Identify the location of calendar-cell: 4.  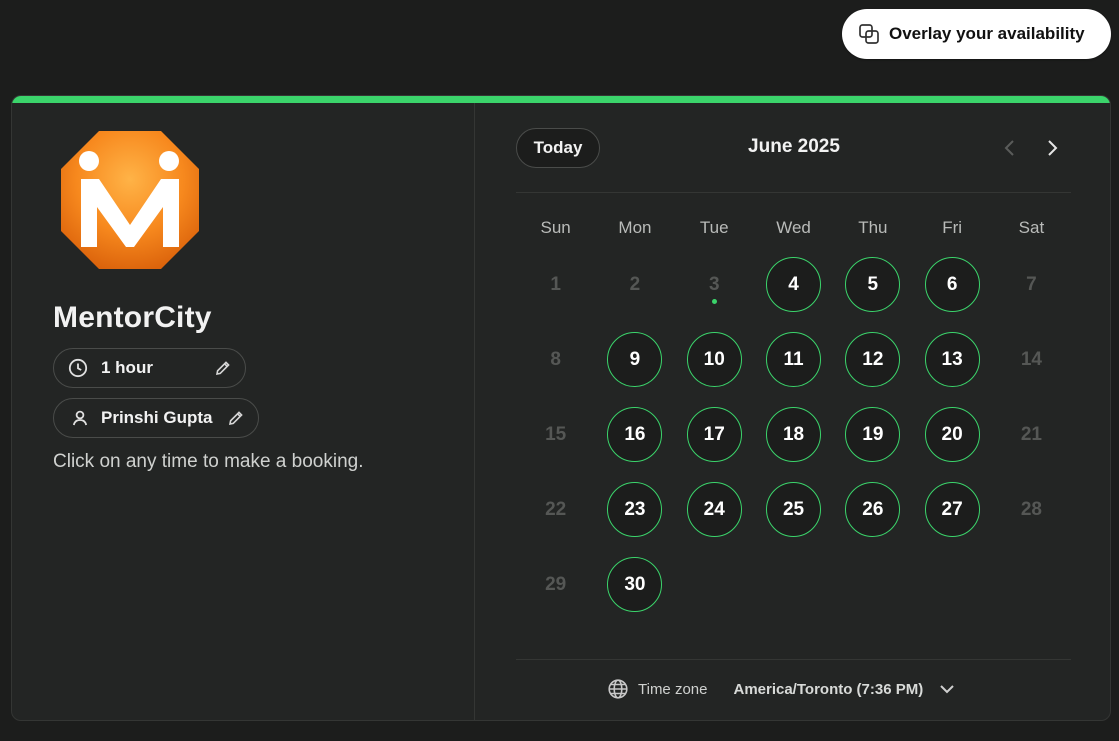
(793, 284).